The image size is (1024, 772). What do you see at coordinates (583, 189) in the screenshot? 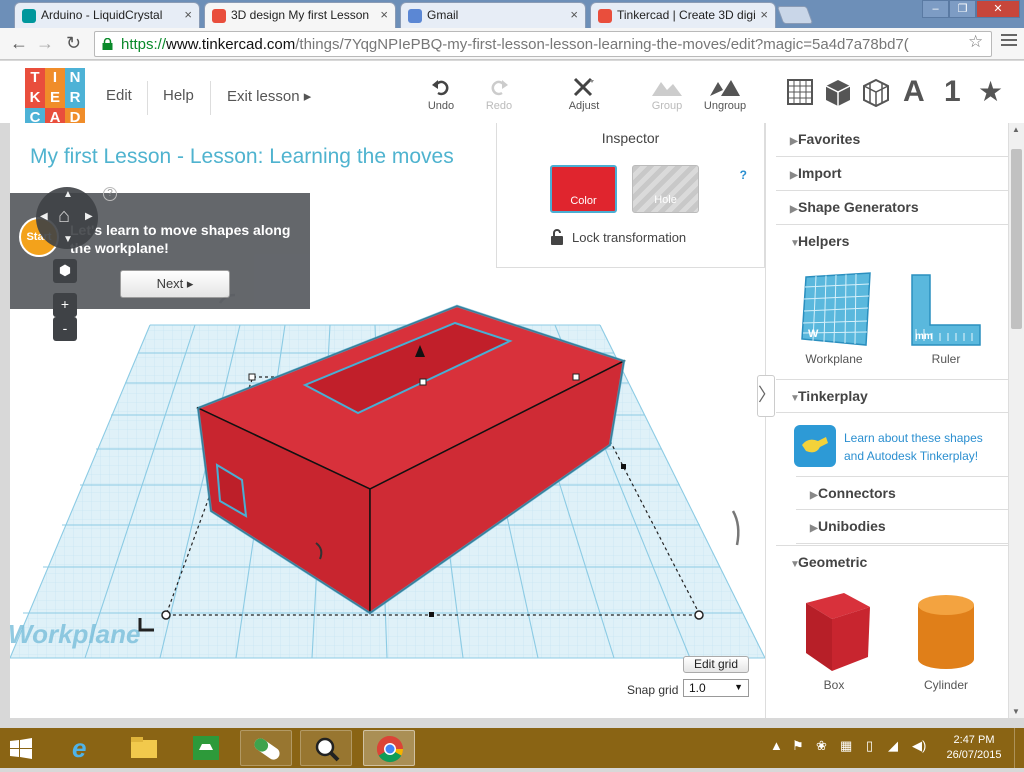
I see `color-swatch: Color` at bounding box center [583, 189].